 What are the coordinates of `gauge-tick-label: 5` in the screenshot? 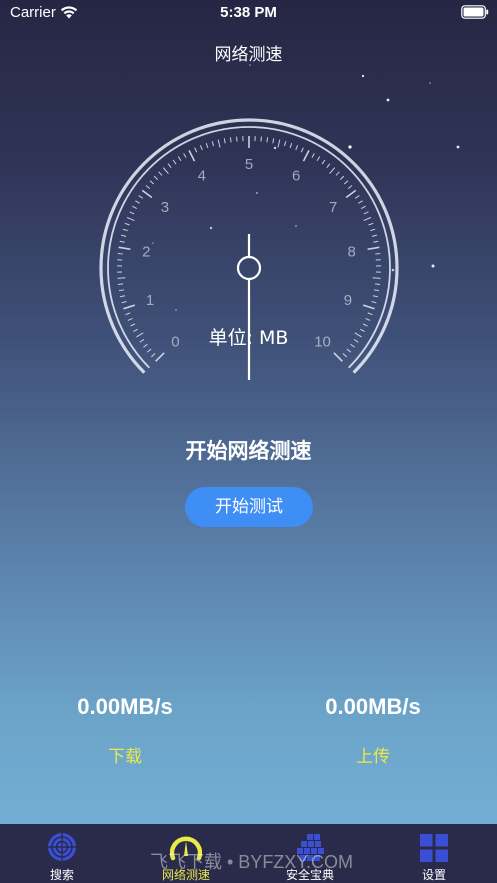 It's located at (249, 164).